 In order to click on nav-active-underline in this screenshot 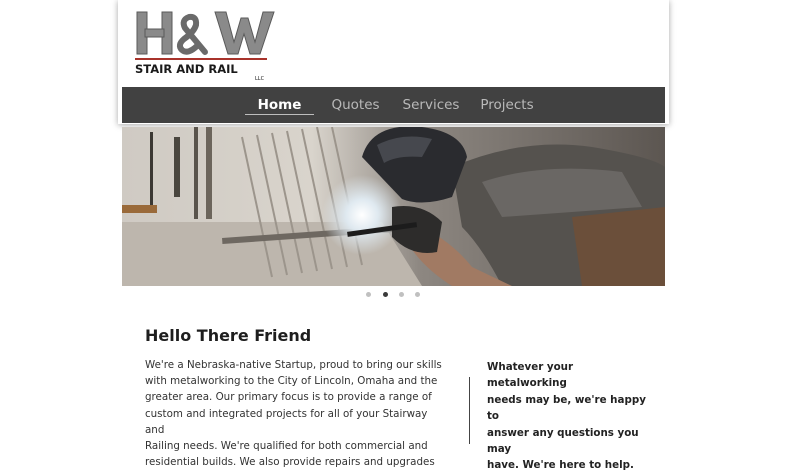, I will do `click(279, 114)`.